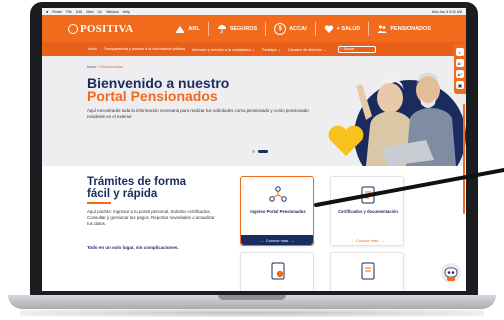  I want to click on header-link-seguros-label: SEGUROS, so click(243, 28).